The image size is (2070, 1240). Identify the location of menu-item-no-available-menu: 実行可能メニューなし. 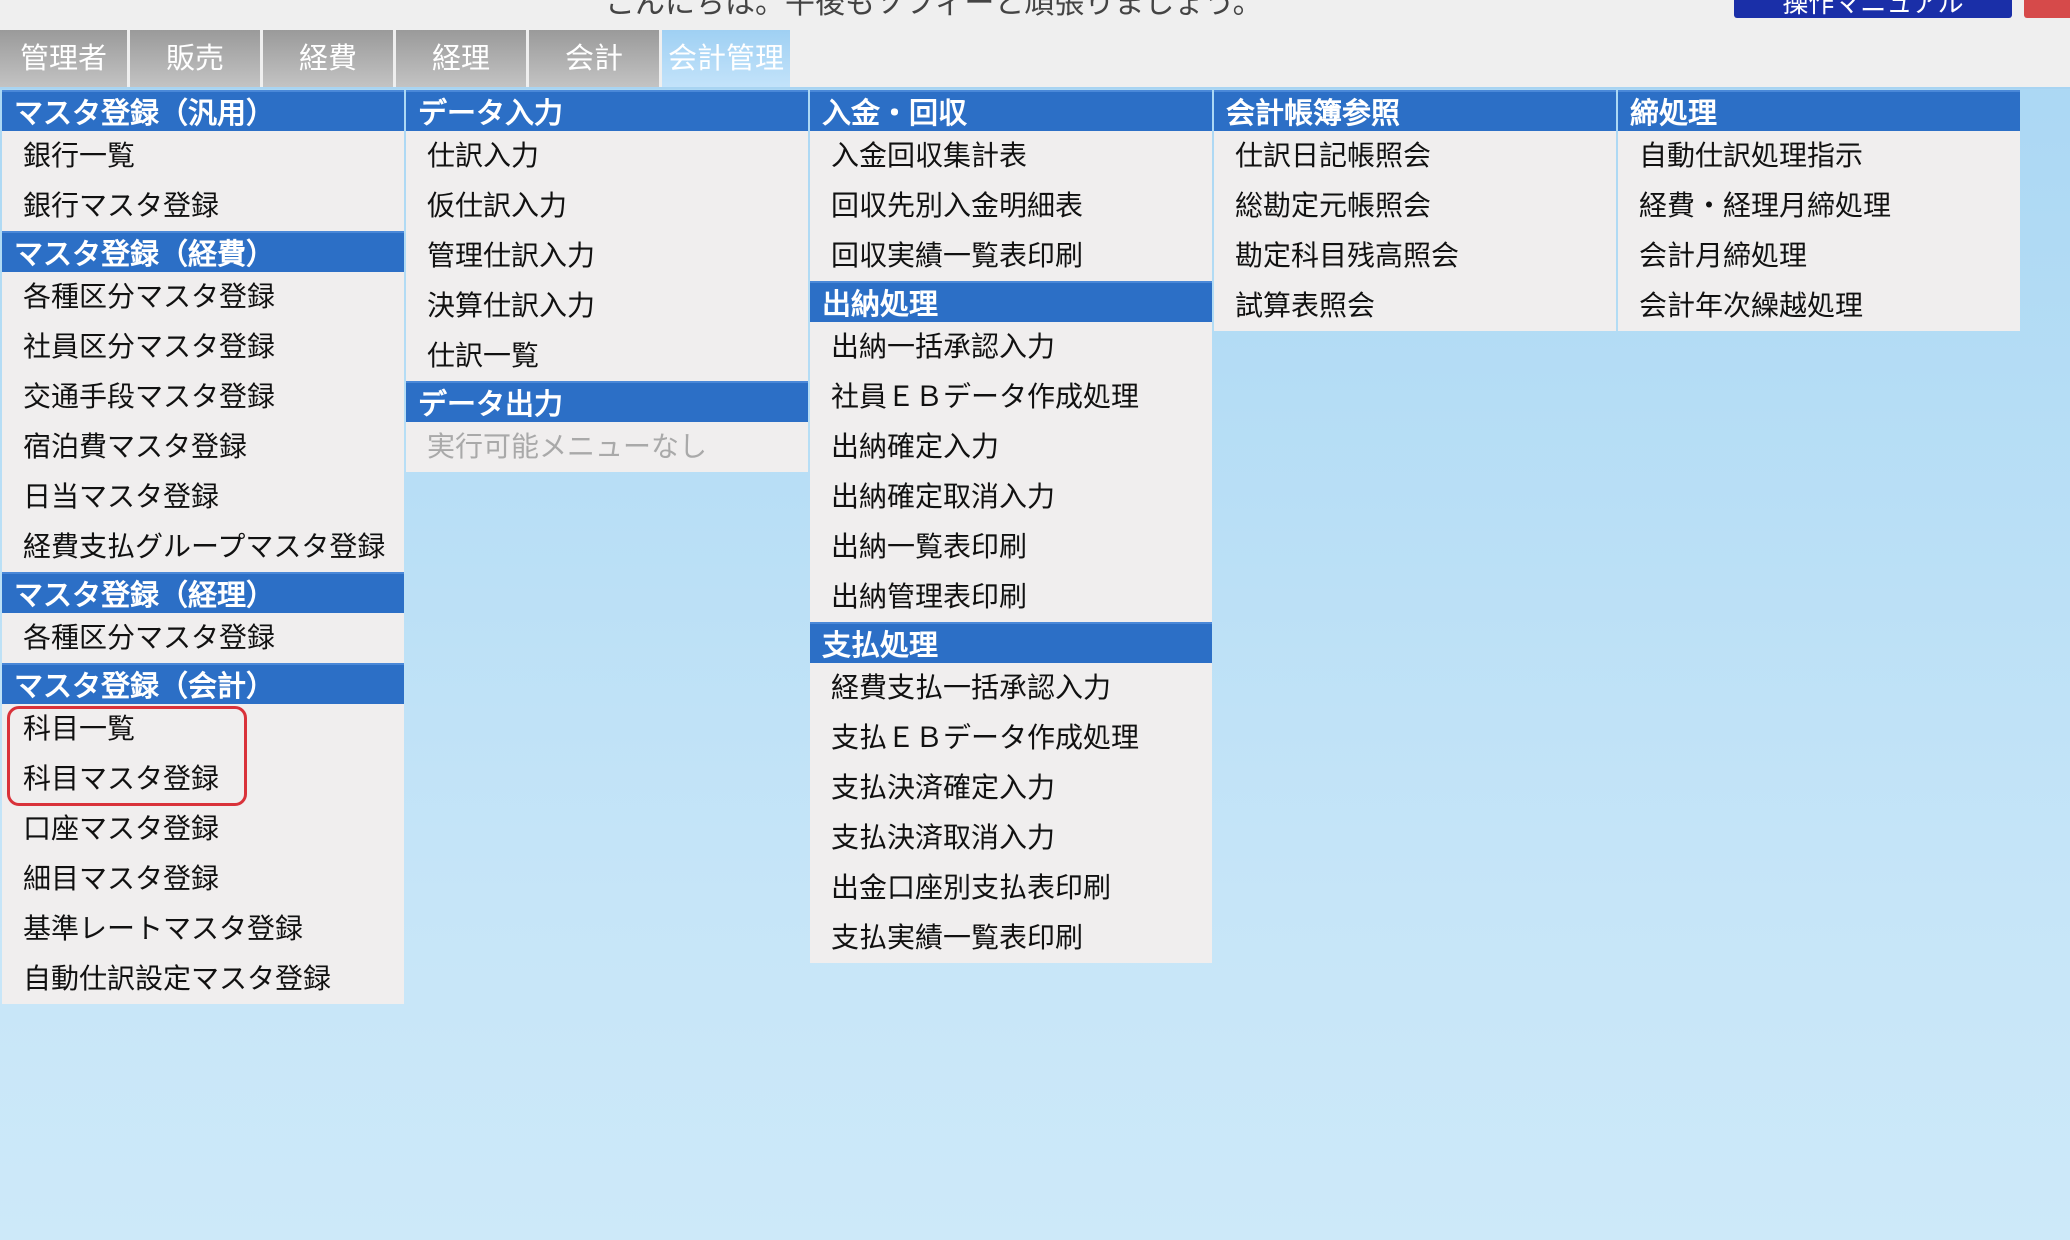
(607, 447).